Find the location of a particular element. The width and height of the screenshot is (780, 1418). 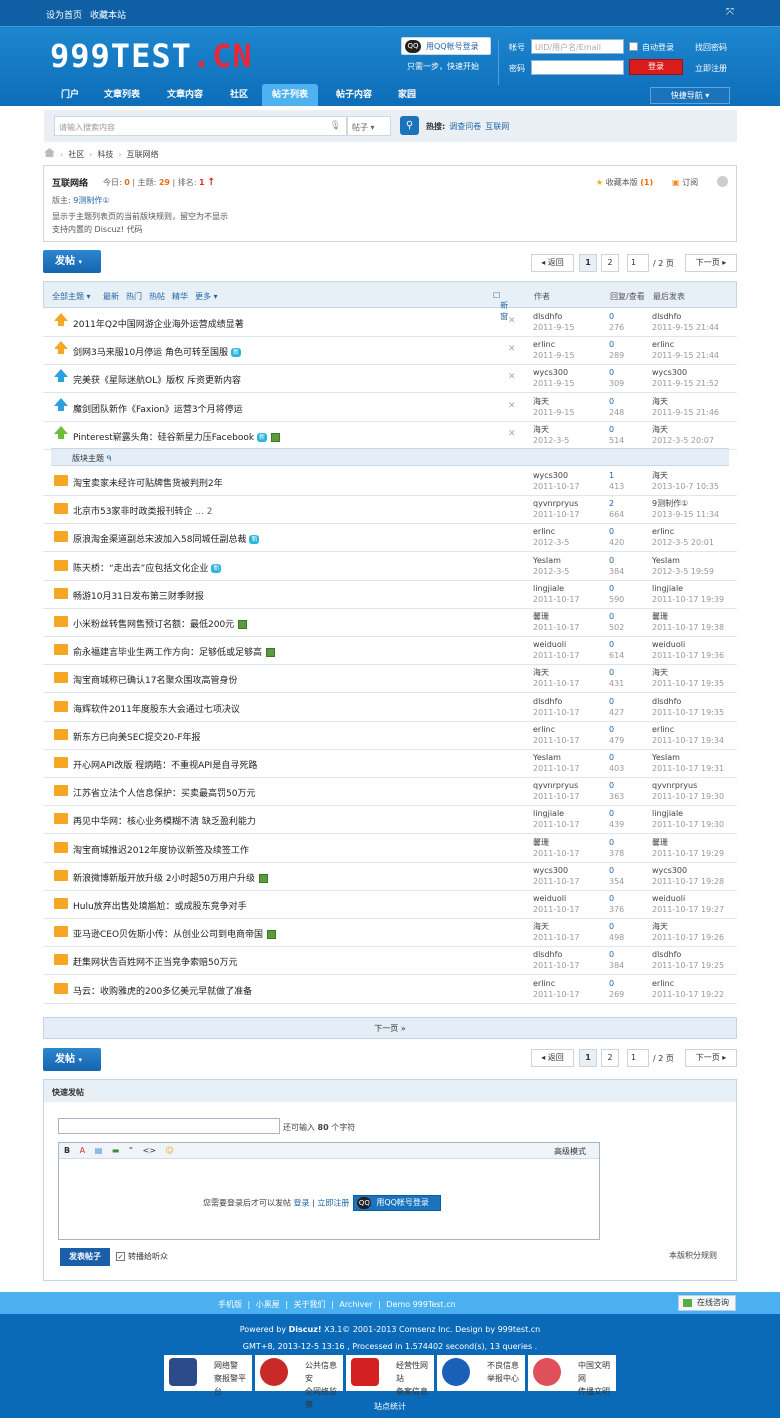

last-post: 海天 2011-9-15 21:46 is located at coordinates (685, 407).